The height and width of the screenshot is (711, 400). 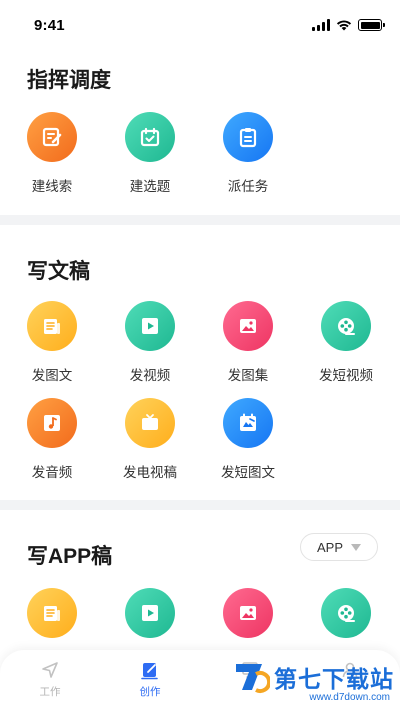 What do you see at coordinates (50, 692) in the screenshot?
I see `tab-label: 工作` at bounding box center [50, 692].